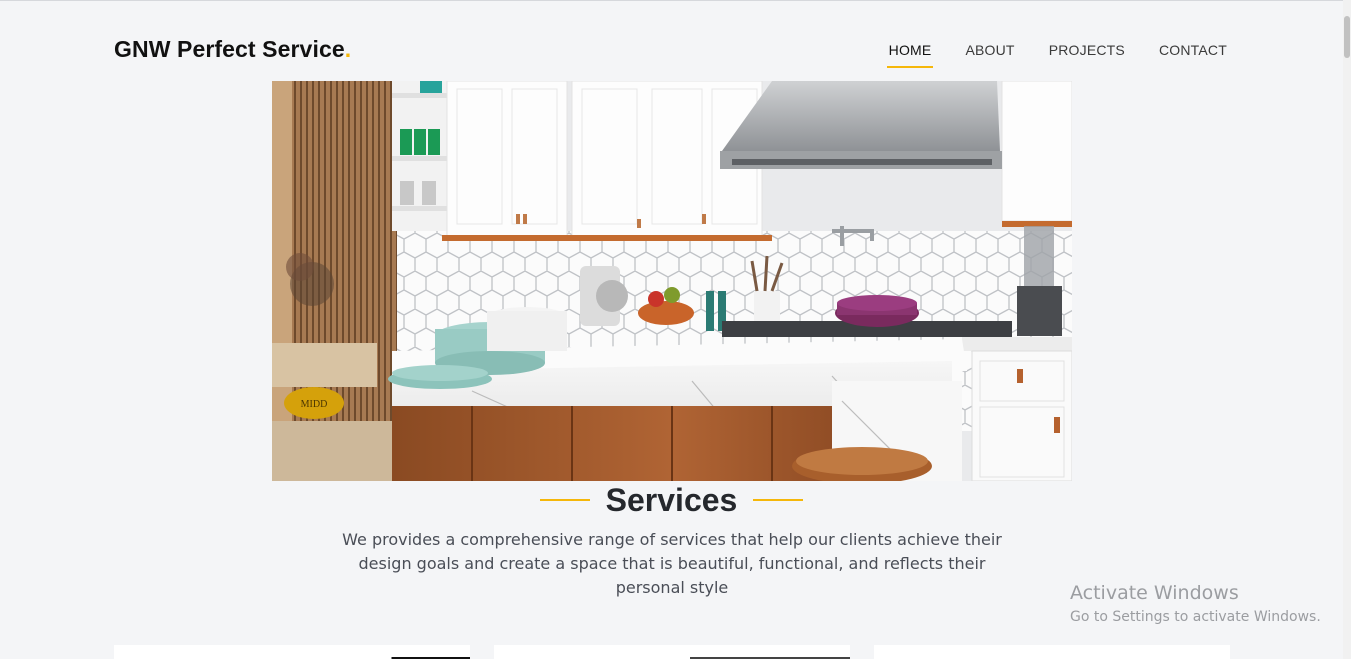  I want to click on site-logo: GNW Perfect Service., so click(232, 49).